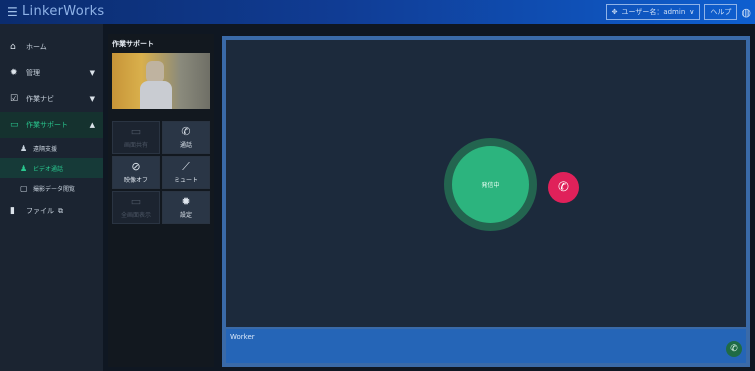 The width and height of the screenshot is (755, 371). I want to click on top-bar: ☰ LinkerWorks ✥ ユーザー名：admin ∨ ヘルプ ◍, so click(377, 12).